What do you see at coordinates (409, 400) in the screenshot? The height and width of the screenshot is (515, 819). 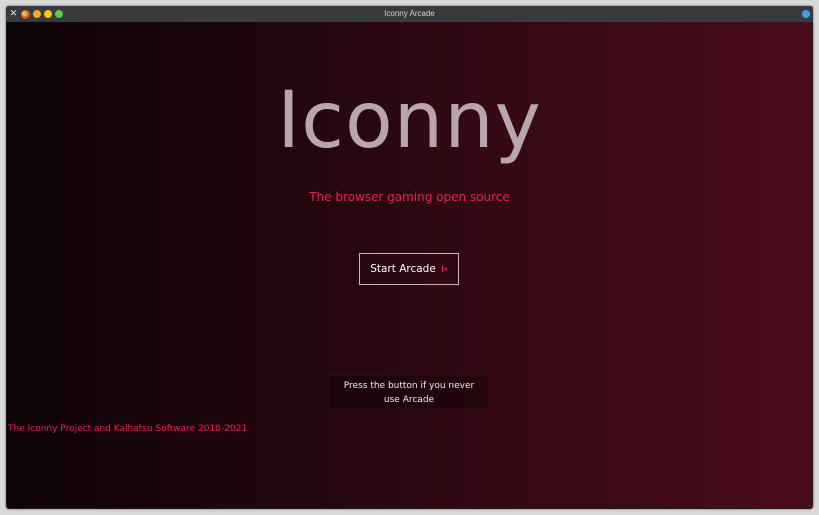 I see `hint-line-2: use Arcade` at bounding box center [409, 400].